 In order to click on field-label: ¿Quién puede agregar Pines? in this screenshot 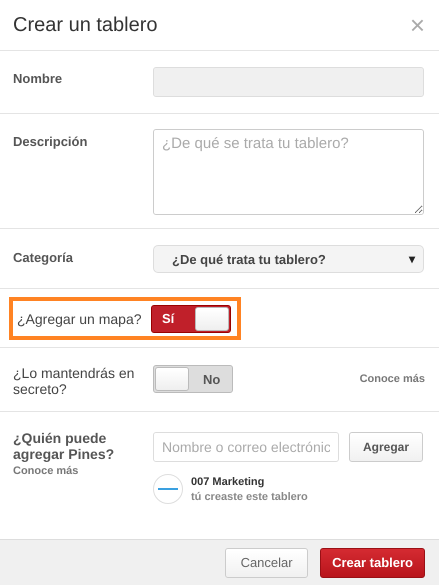, I will do `click(64, 446)`.